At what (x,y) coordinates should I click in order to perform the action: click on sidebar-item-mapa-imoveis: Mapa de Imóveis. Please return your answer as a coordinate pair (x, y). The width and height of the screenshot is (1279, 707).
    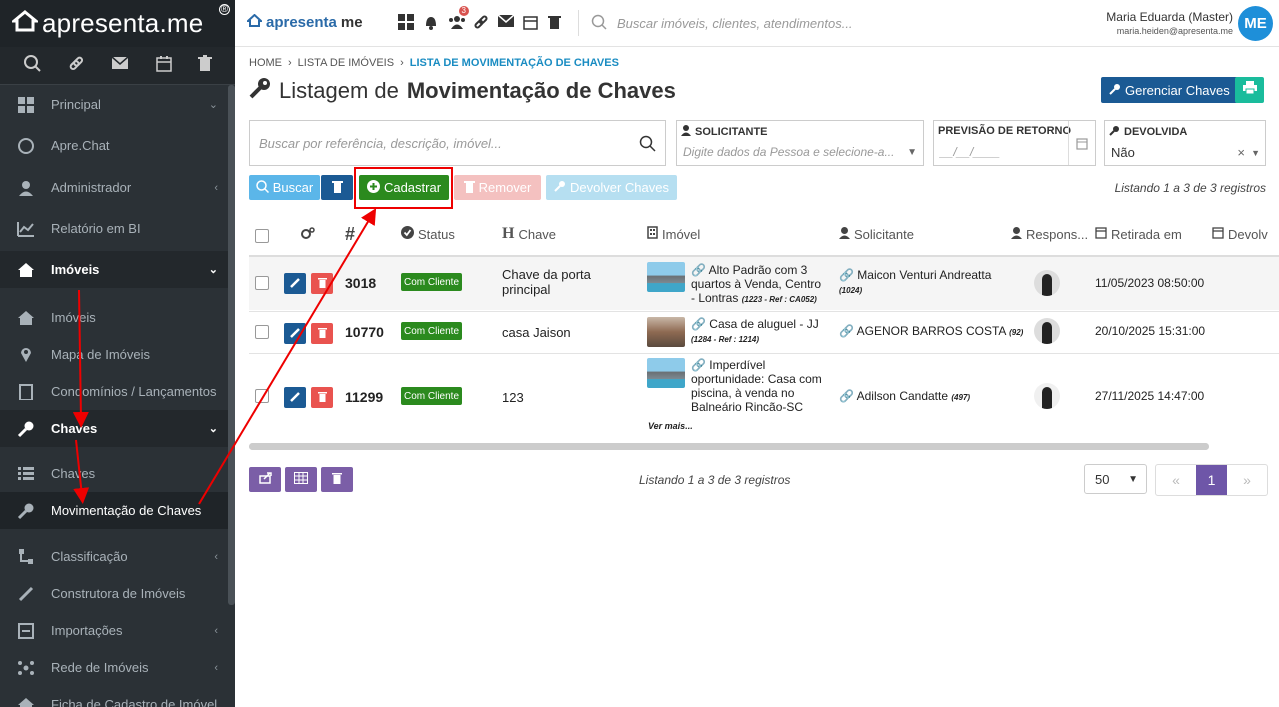
    Looking at the image, I should click on (114, 354).